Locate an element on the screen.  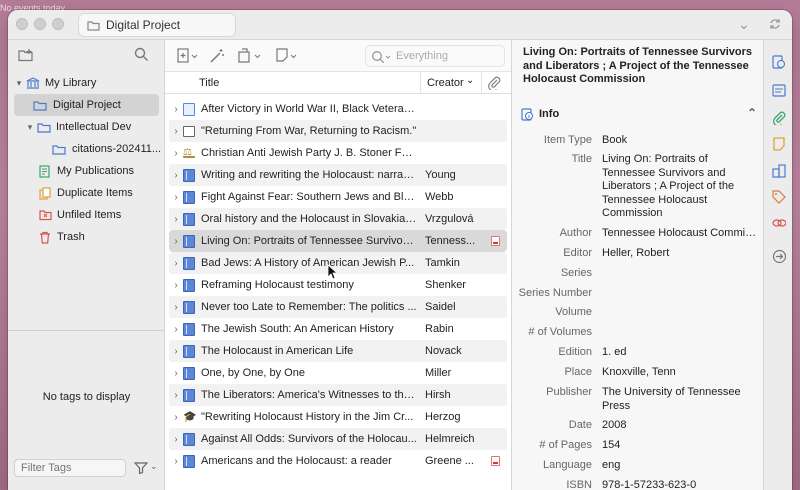
add-attachment-icon is located at coordinates (250, 56).